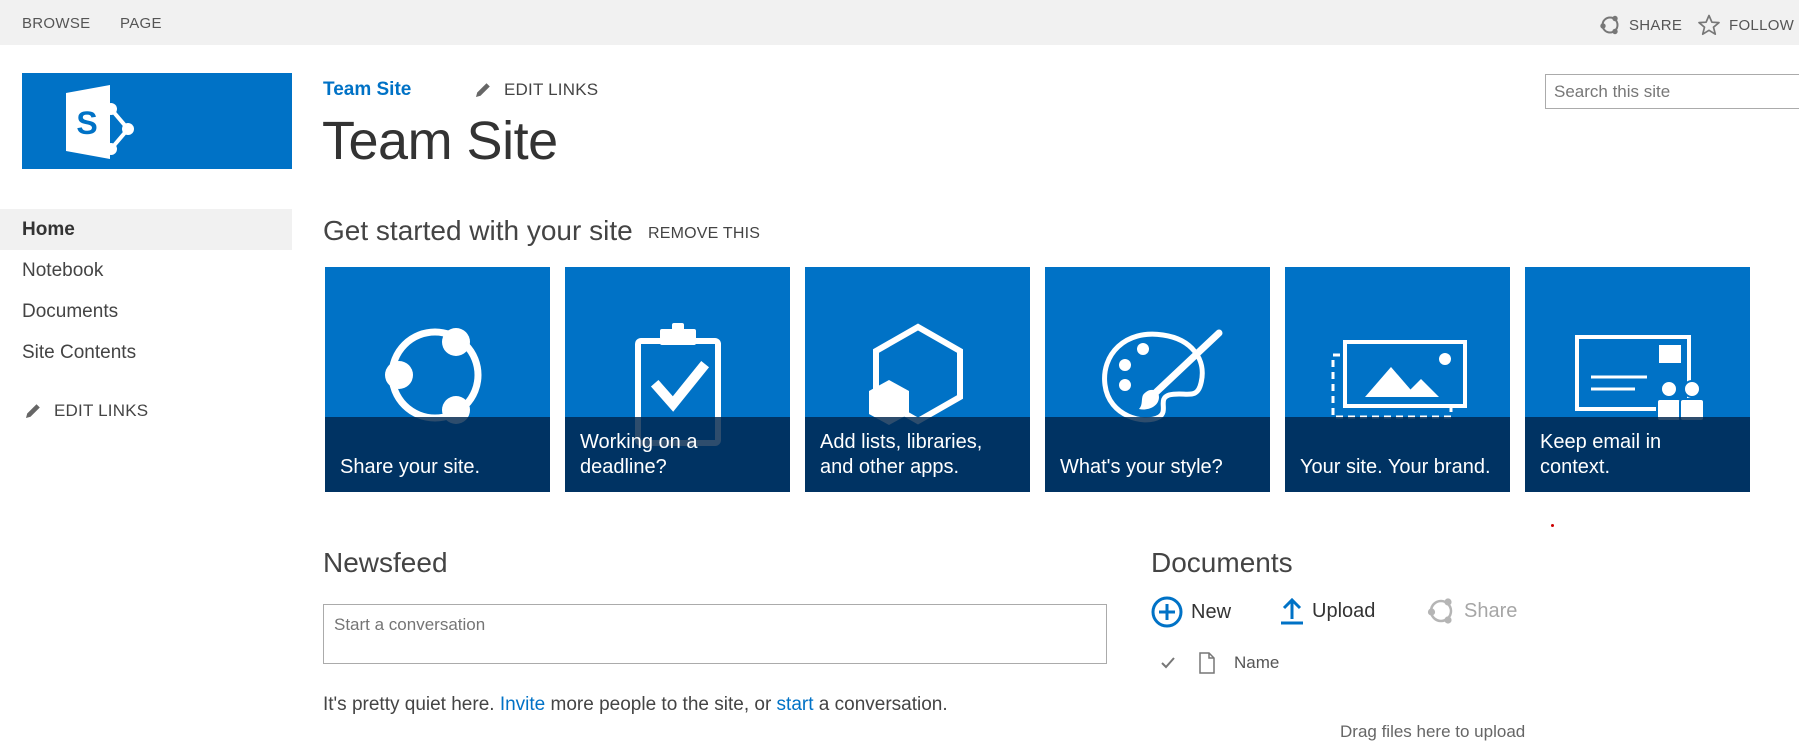  Describe the element at coordinates (146, 311) in the screenshot. I see `nav-item-documents: Documents` at that location.